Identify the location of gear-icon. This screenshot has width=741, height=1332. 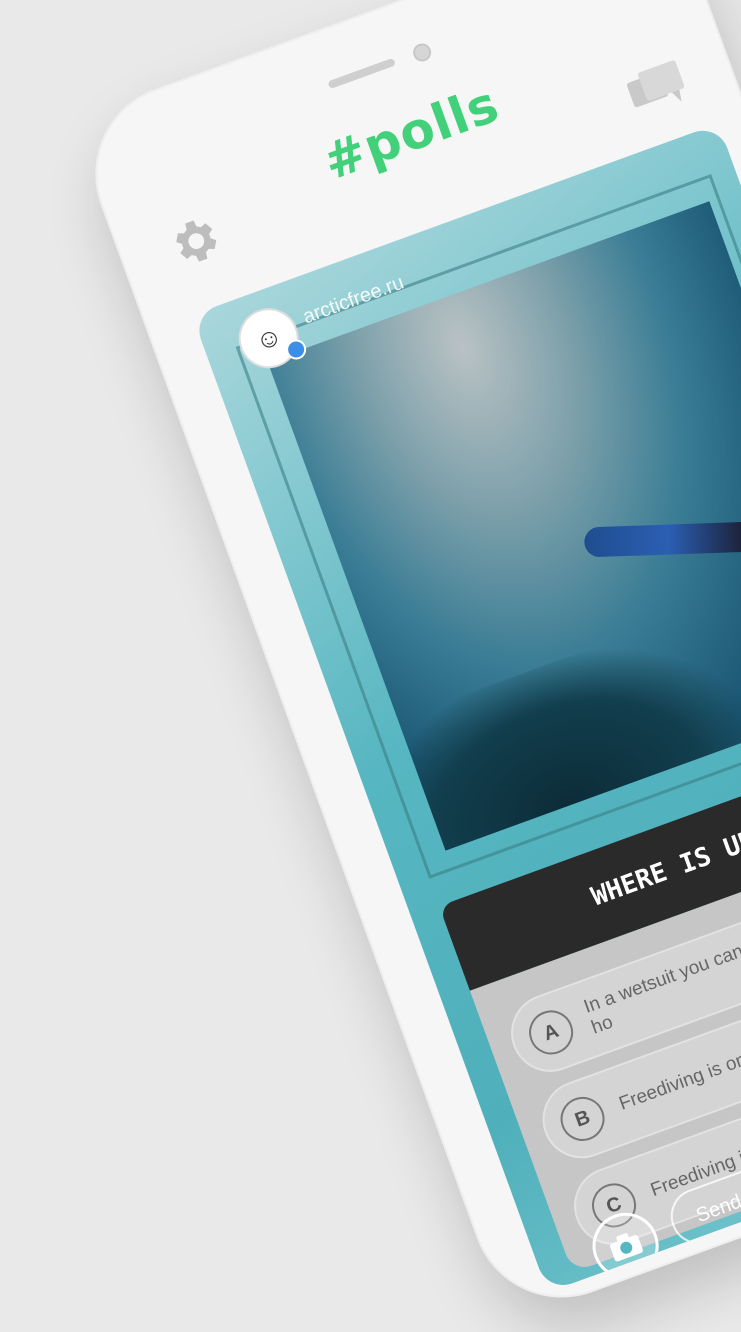
(194, 241).